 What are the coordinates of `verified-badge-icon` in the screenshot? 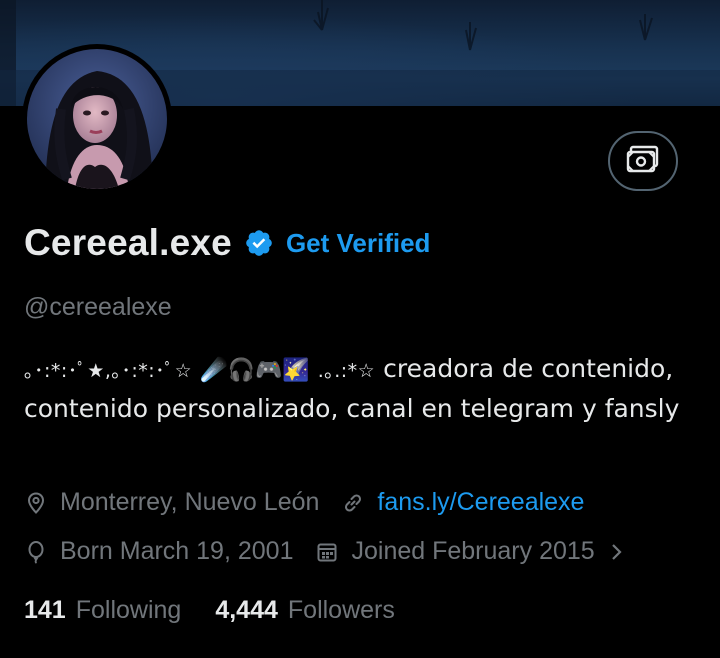 It's located at (259, 243).